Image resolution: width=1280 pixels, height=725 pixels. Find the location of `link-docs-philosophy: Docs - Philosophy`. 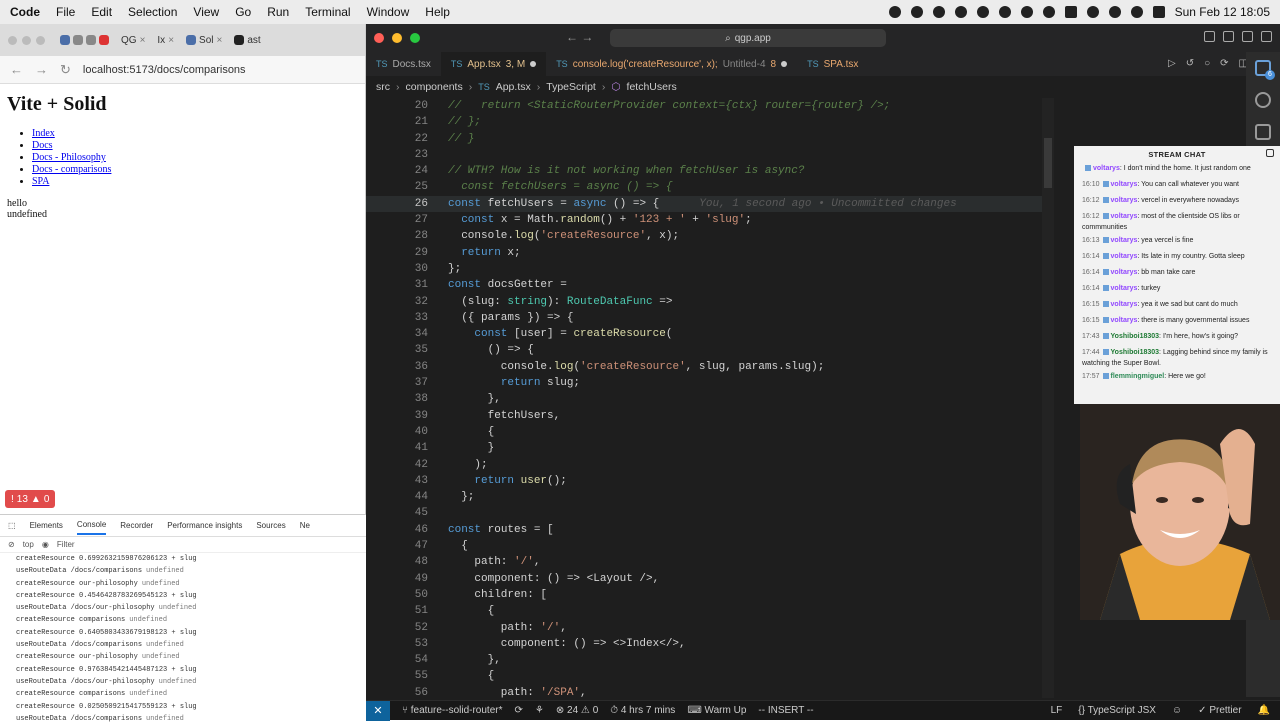

link-docs-philosophy: Docs - Philosophy is located at coordinates (69, 157).